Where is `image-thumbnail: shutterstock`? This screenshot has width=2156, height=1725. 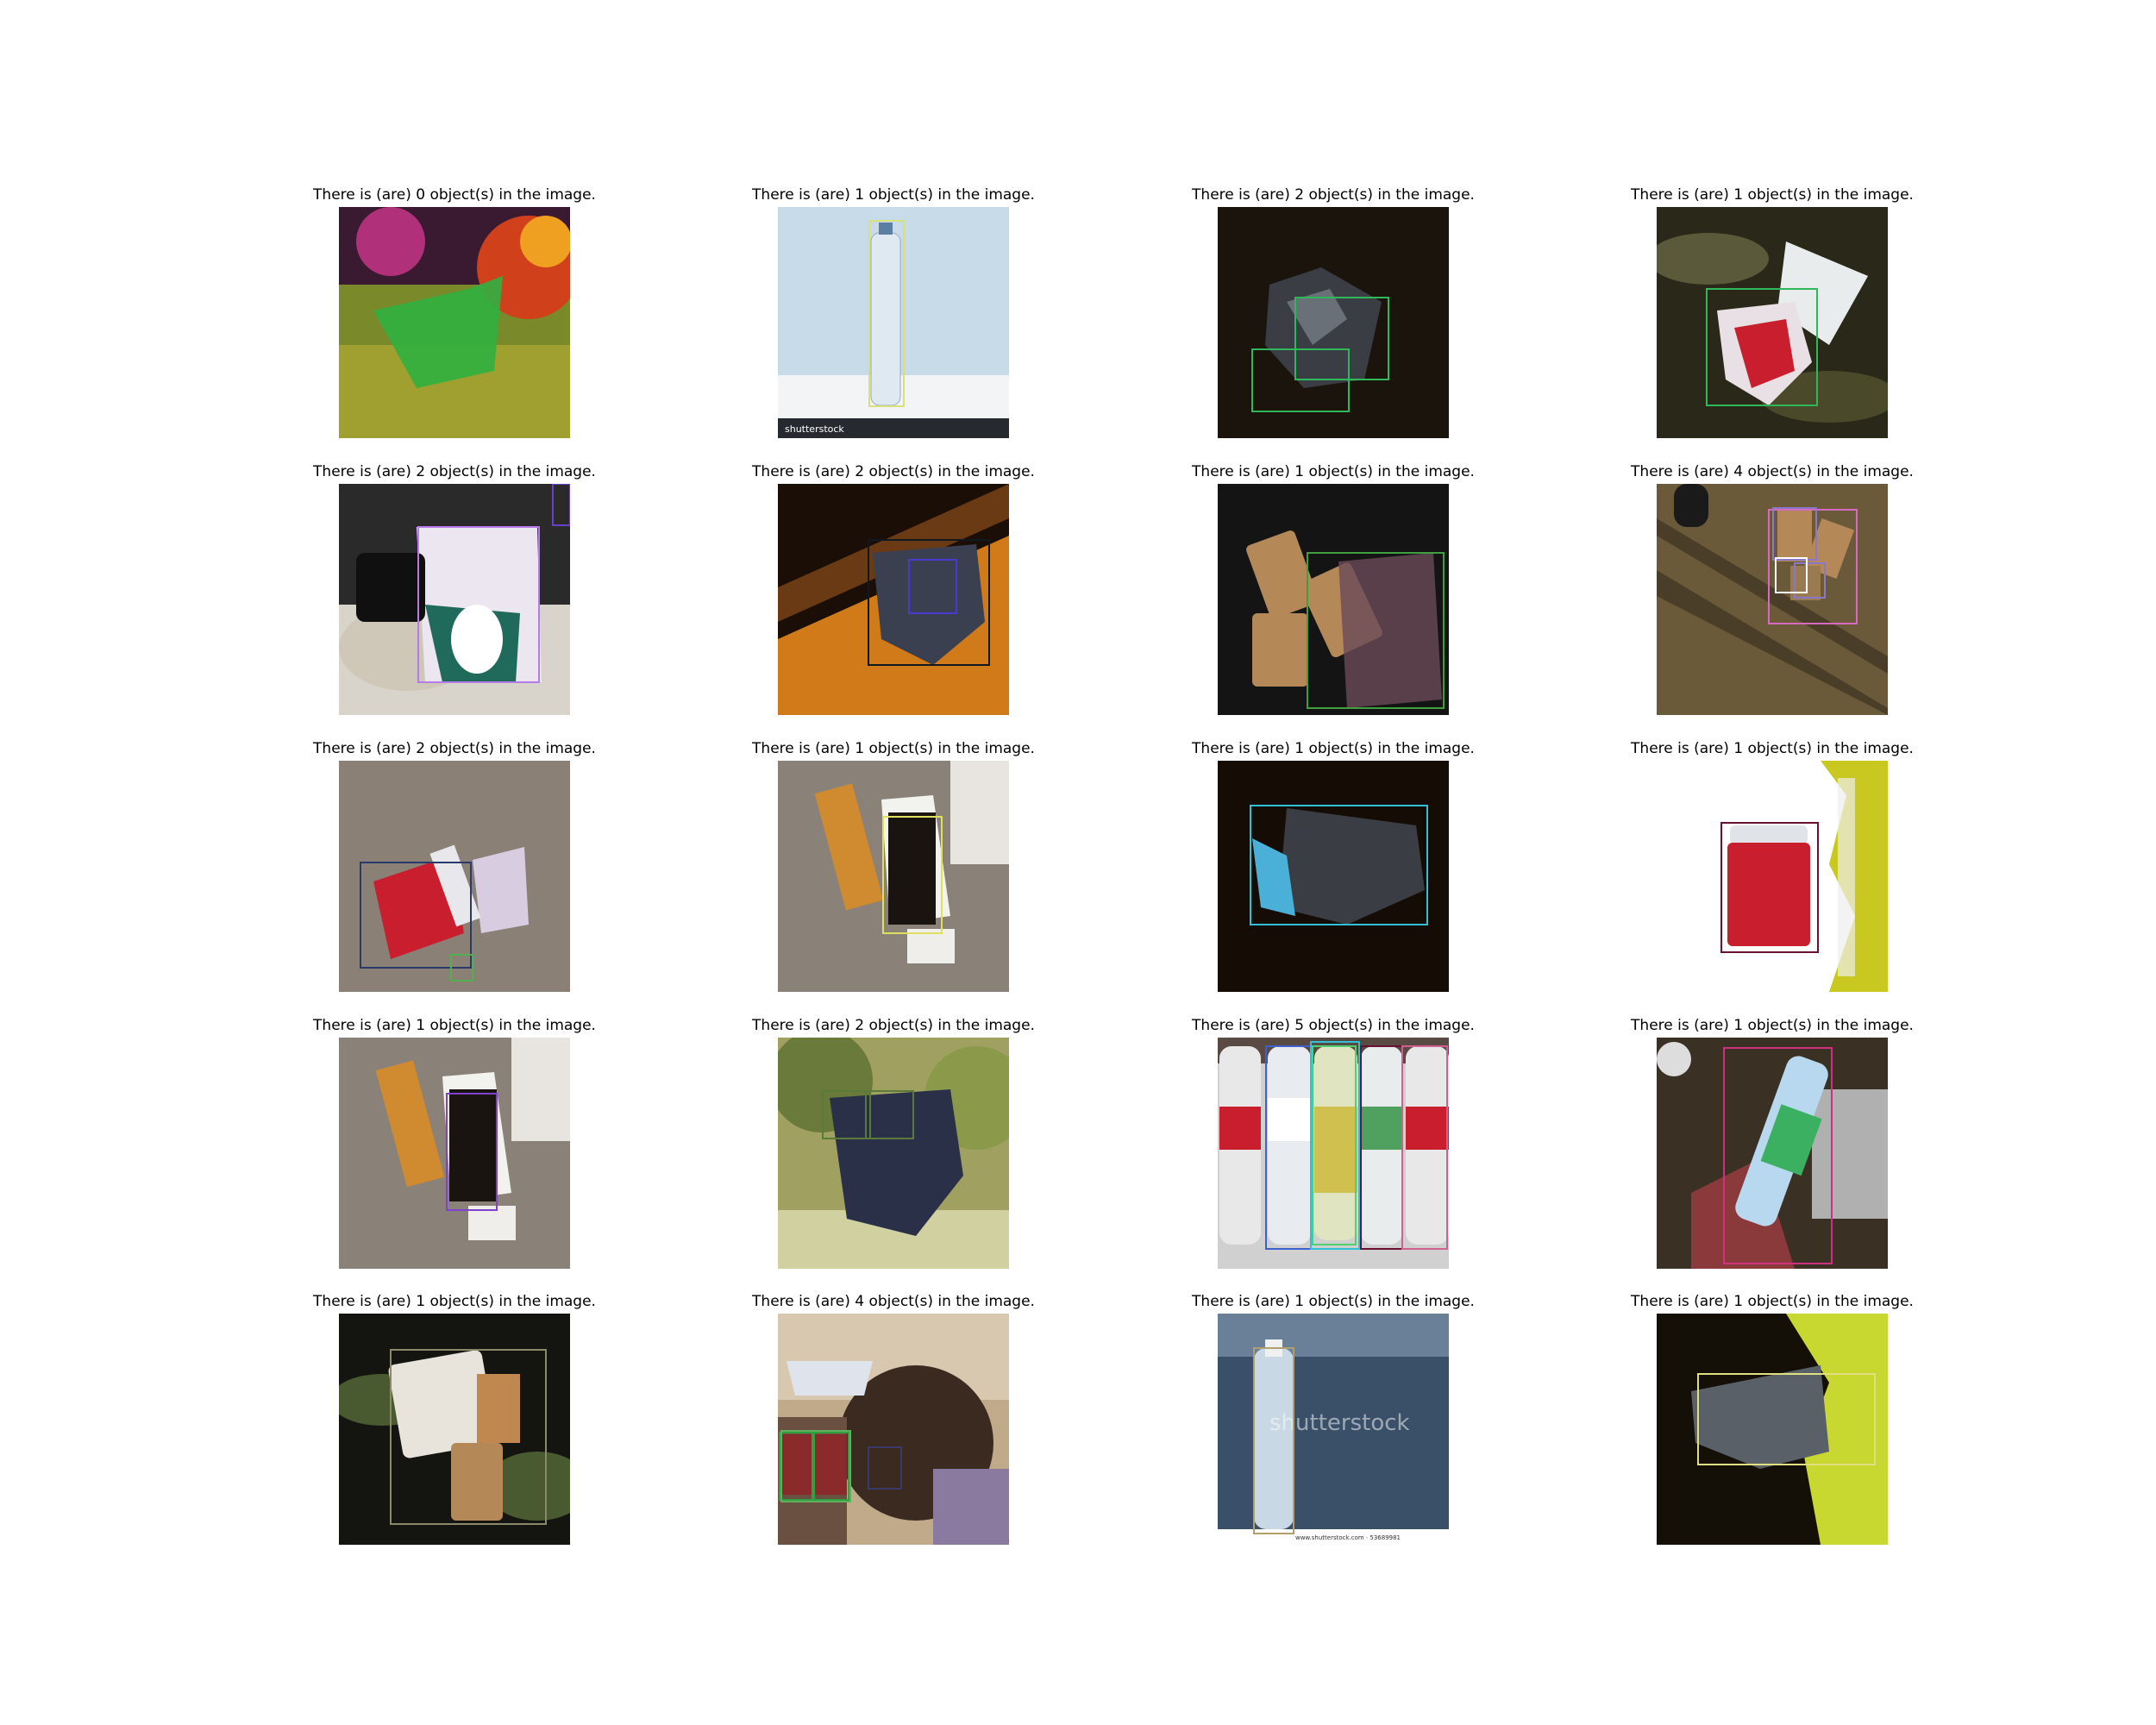 image-thumbnail: shutterstock is located at coordinates (893, 322).